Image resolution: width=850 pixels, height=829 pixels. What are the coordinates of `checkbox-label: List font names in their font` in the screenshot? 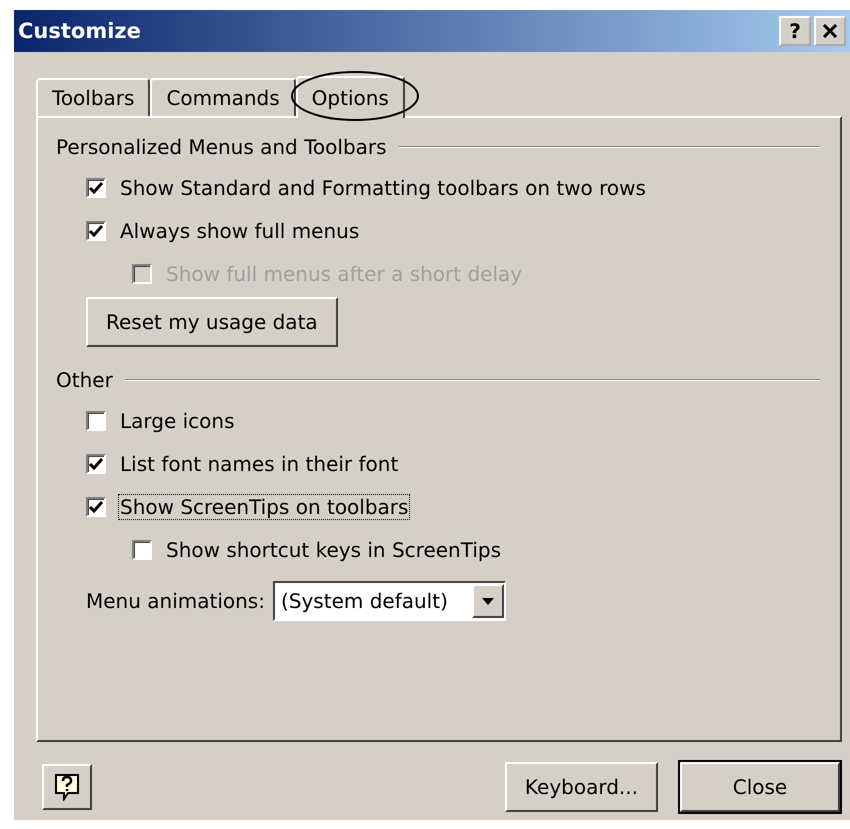 It's located at (259, 463).